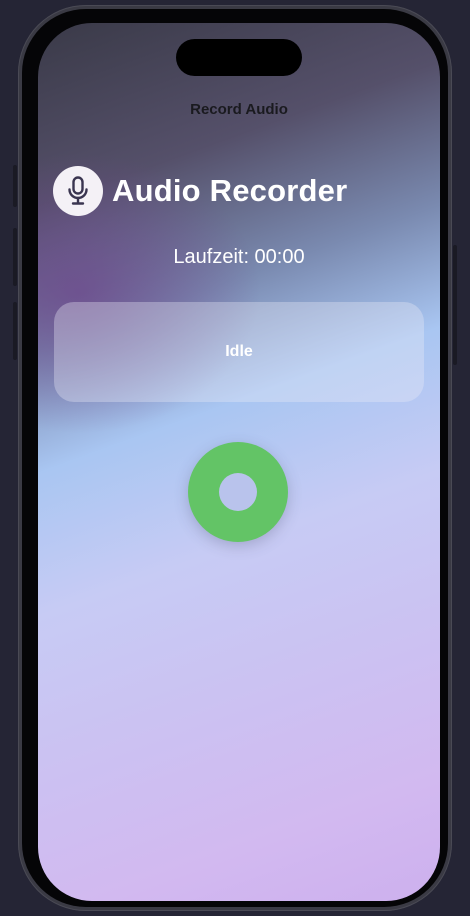  What do you see at coordinates (239, 109) in the screenshot?
I see `nav-title: Record Audio` at bounding box center [239, 109].